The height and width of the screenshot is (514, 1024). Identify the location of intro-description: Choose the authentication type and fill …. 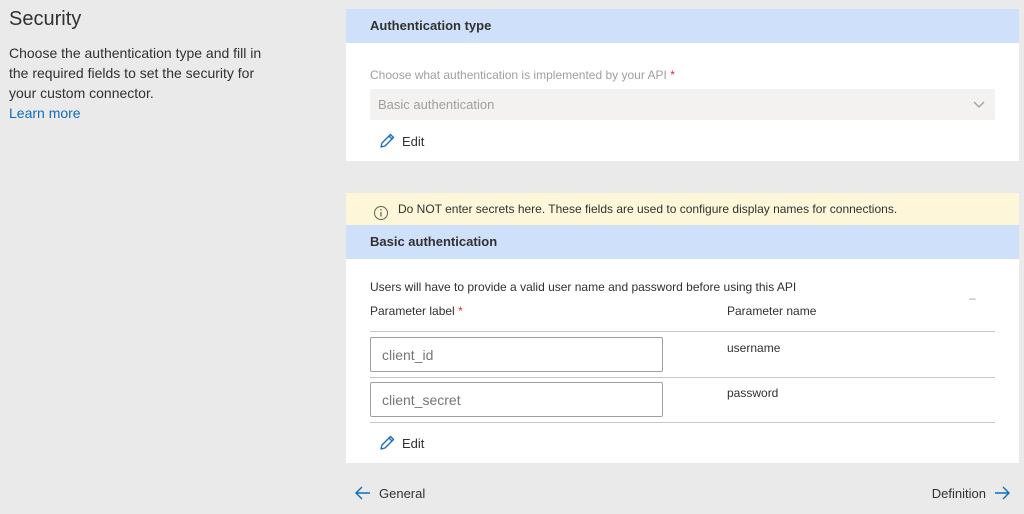
(139, 83).